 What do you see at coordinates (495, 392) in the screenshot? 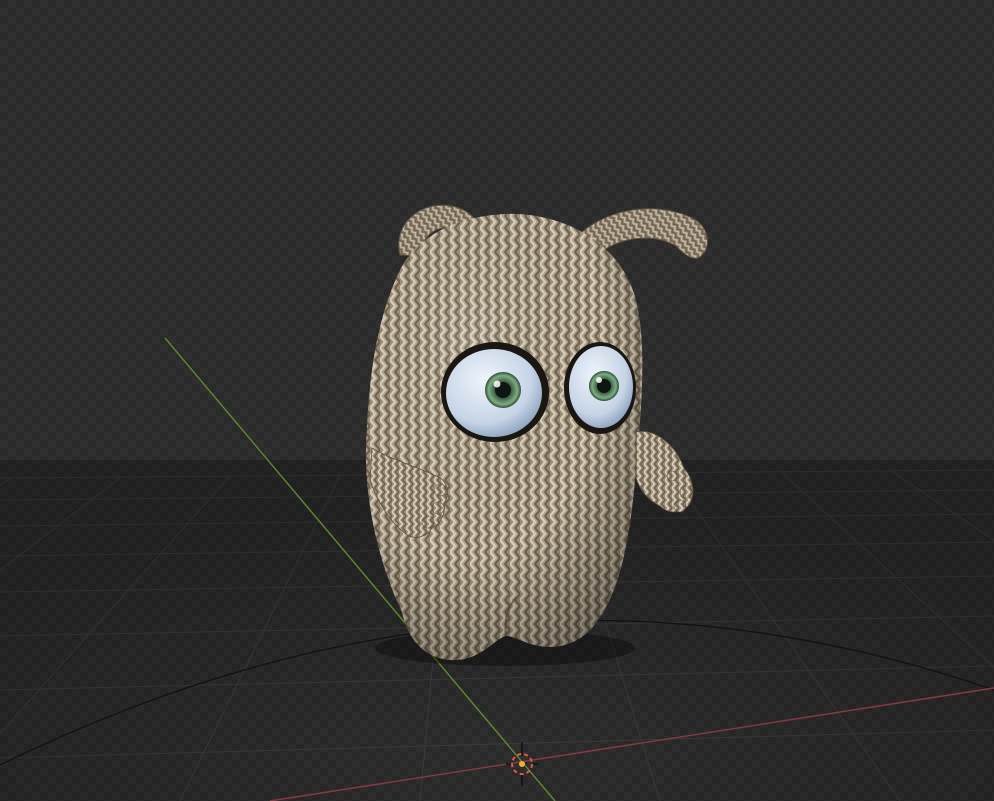
I see `left-eye` at bounding box center [495, 392].